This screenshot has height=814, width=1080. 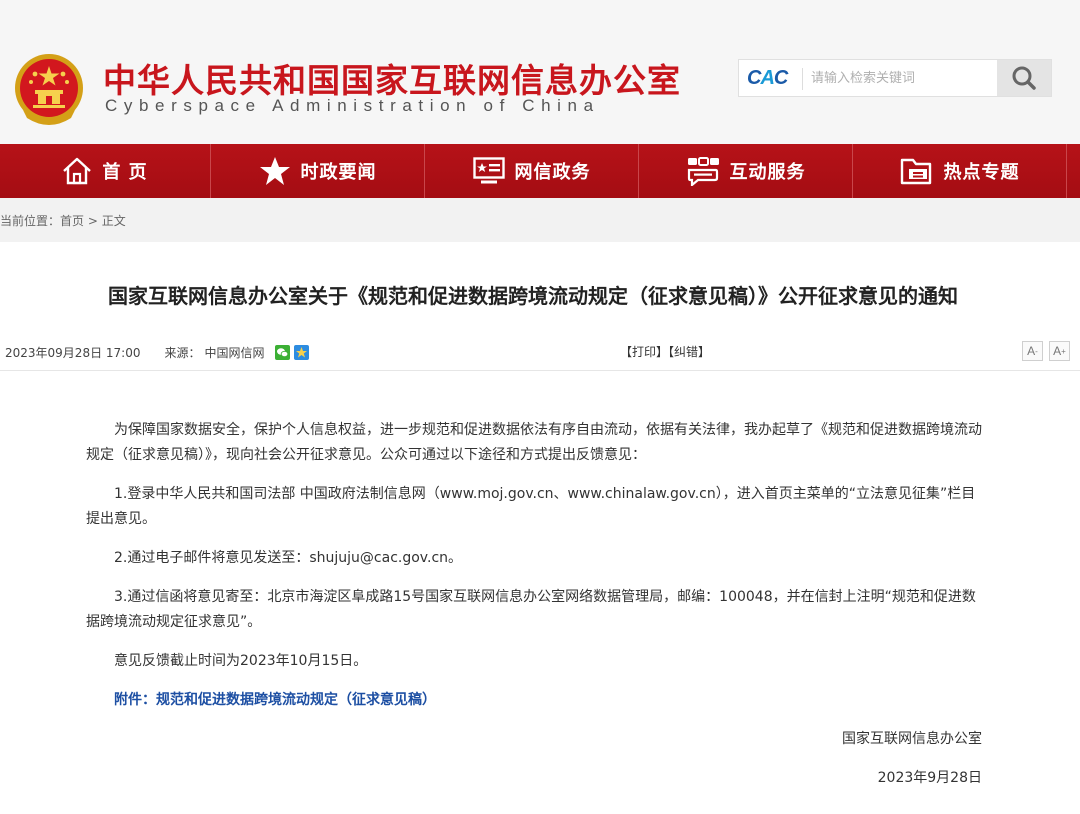 I want to click on share-buttons, so click(x=293, y=352).